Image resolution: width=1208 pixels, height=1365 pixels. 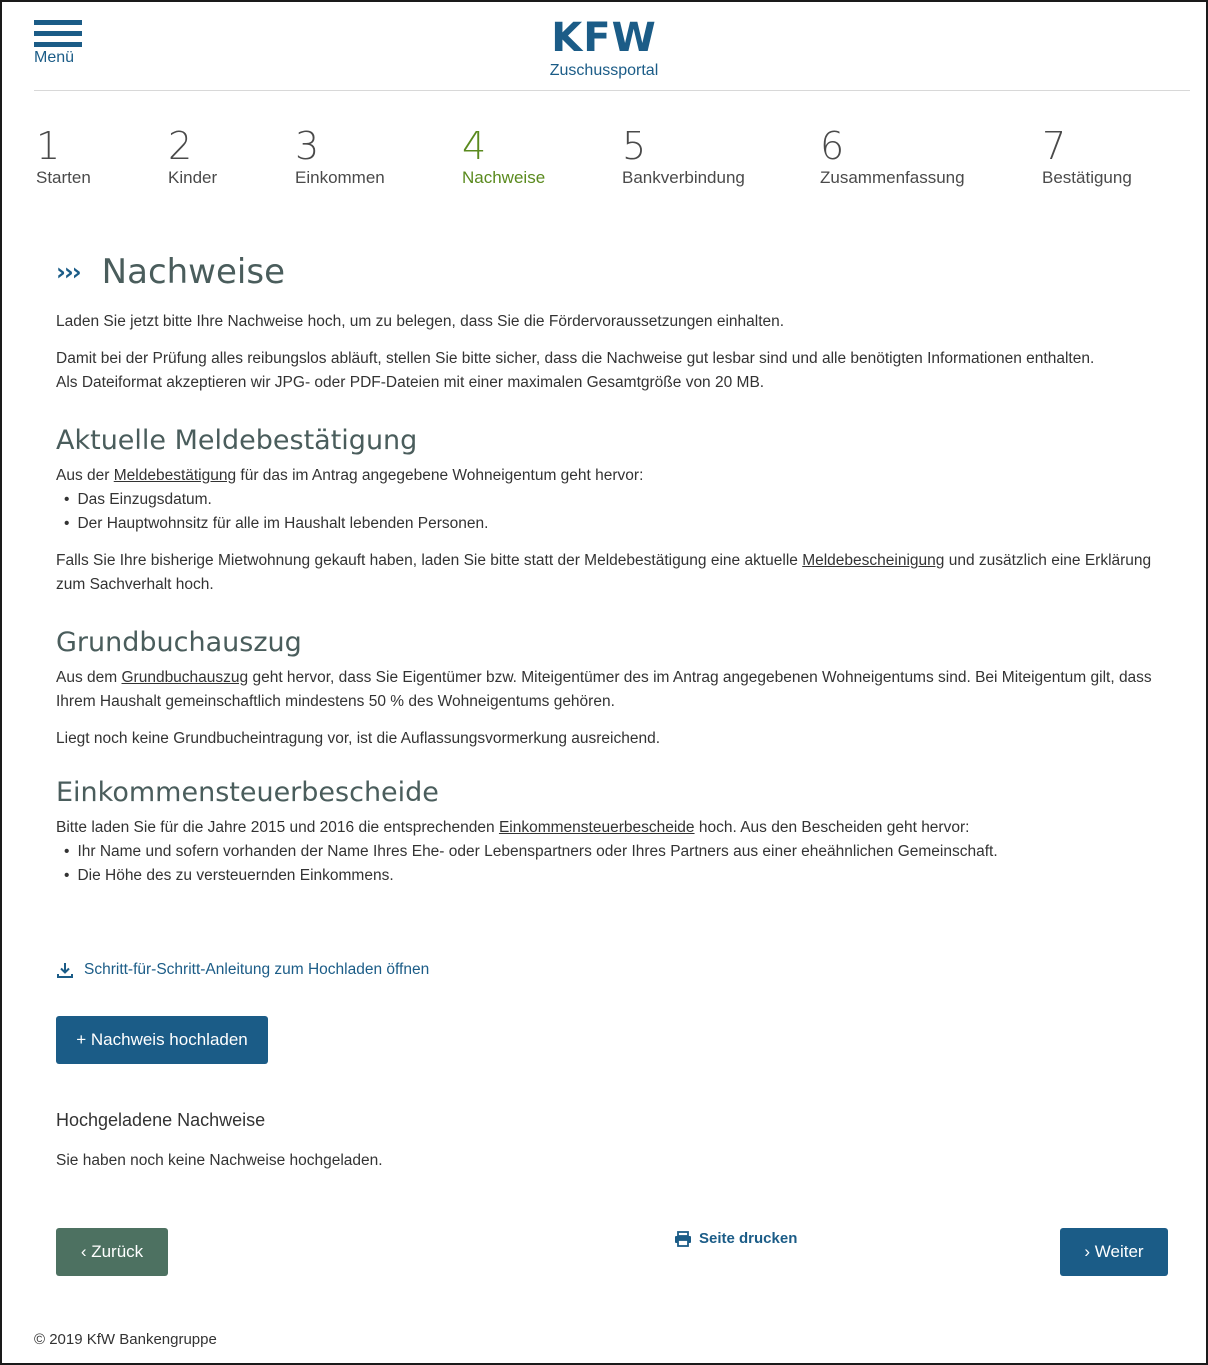 I want to click on step-number: 3, so click(x=307, y=146).